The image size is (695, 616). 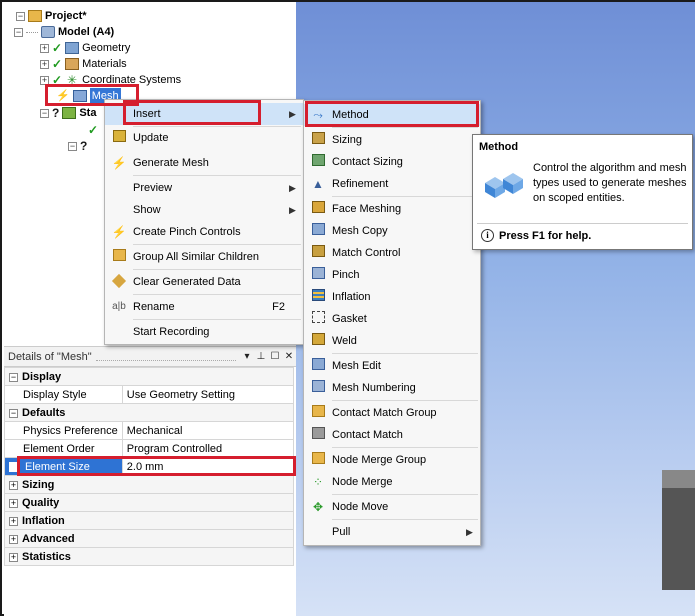 I want to click on mesh-edit-icon, so click(x=318, y=366).